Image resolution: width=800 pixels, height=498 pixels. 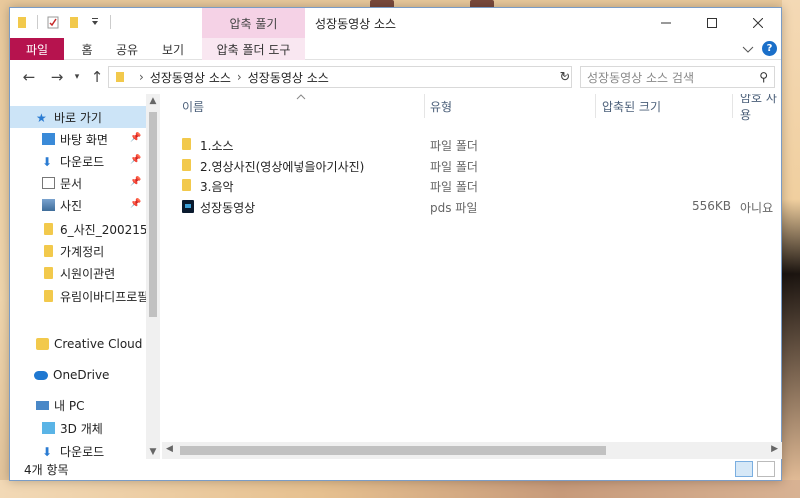 I want to click on file-row: 성장동영상 pds 파일 556KB 아니요, so click(x=472, y=206).